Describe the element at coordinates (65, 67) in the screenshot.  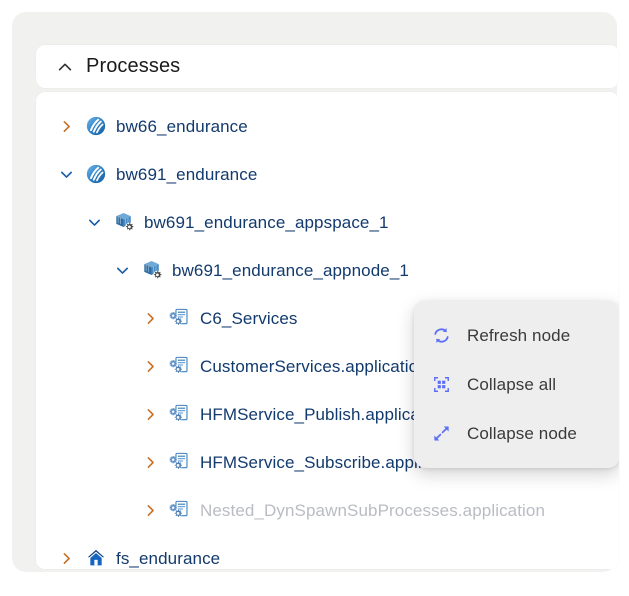
I see `chevron-up-icon` at that location.